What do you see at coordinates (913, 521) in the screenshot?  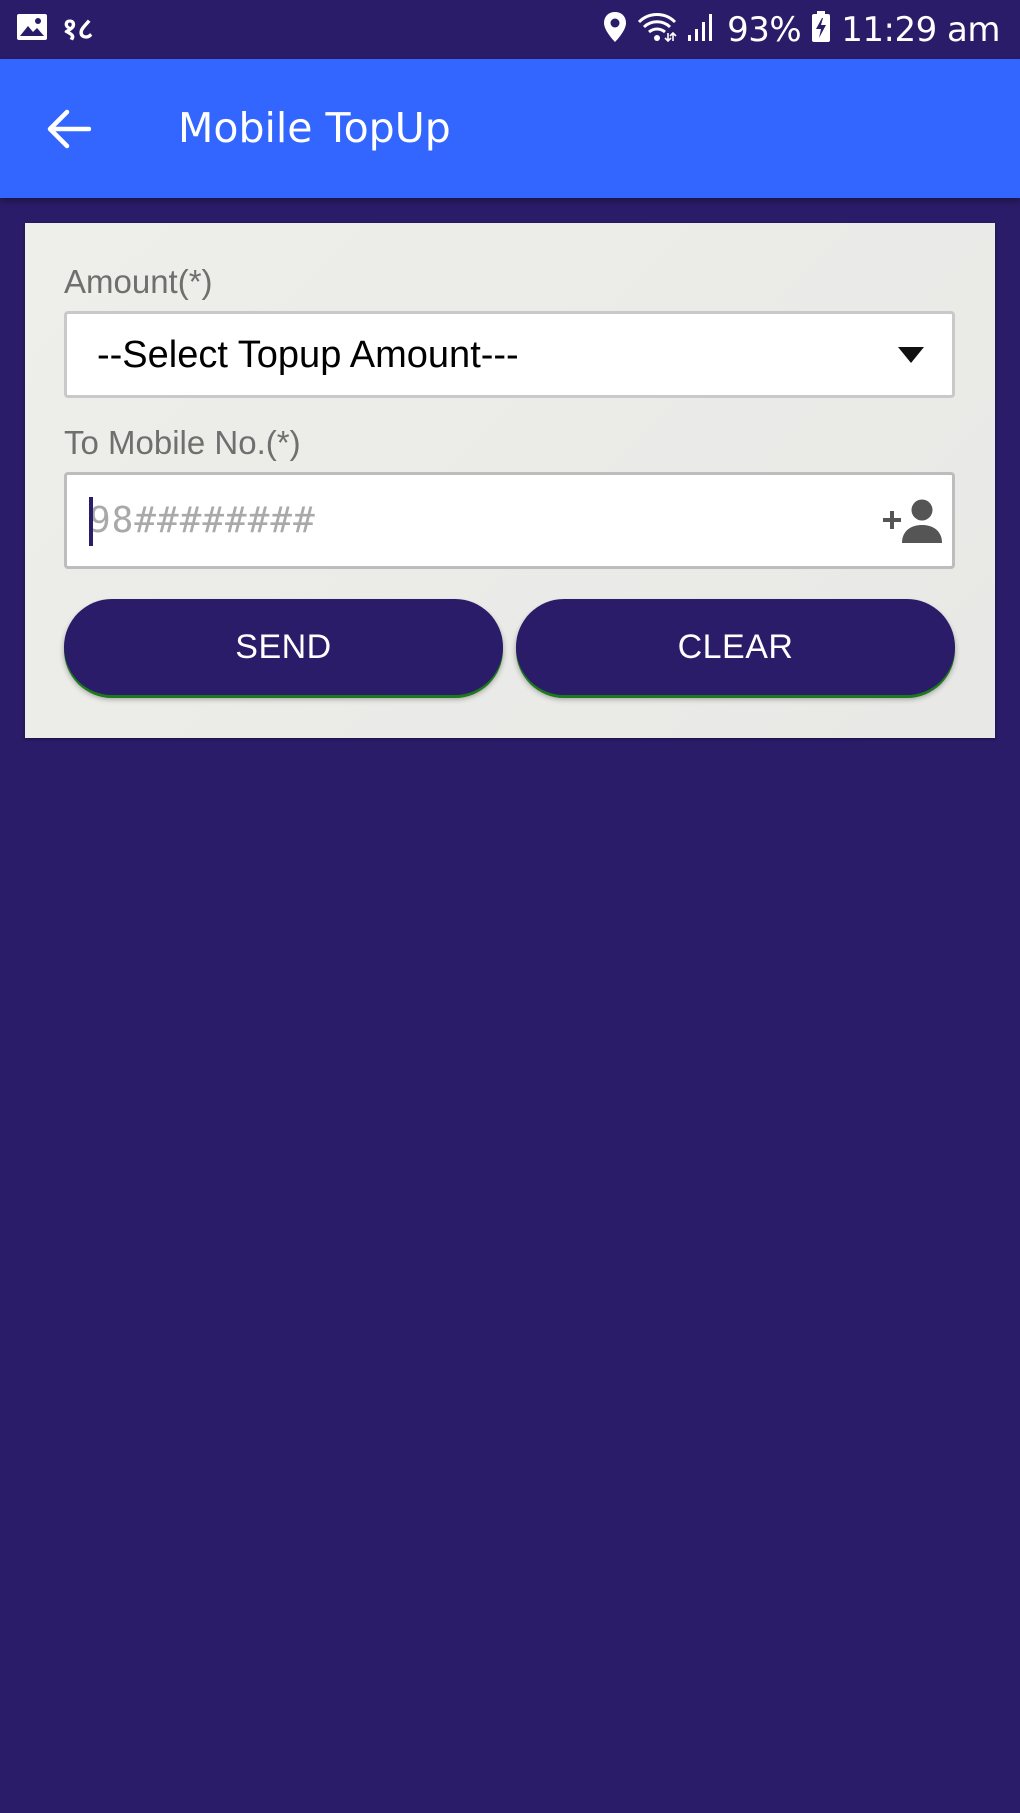 I see `add-person-icon` at bounding box center [913, 521].